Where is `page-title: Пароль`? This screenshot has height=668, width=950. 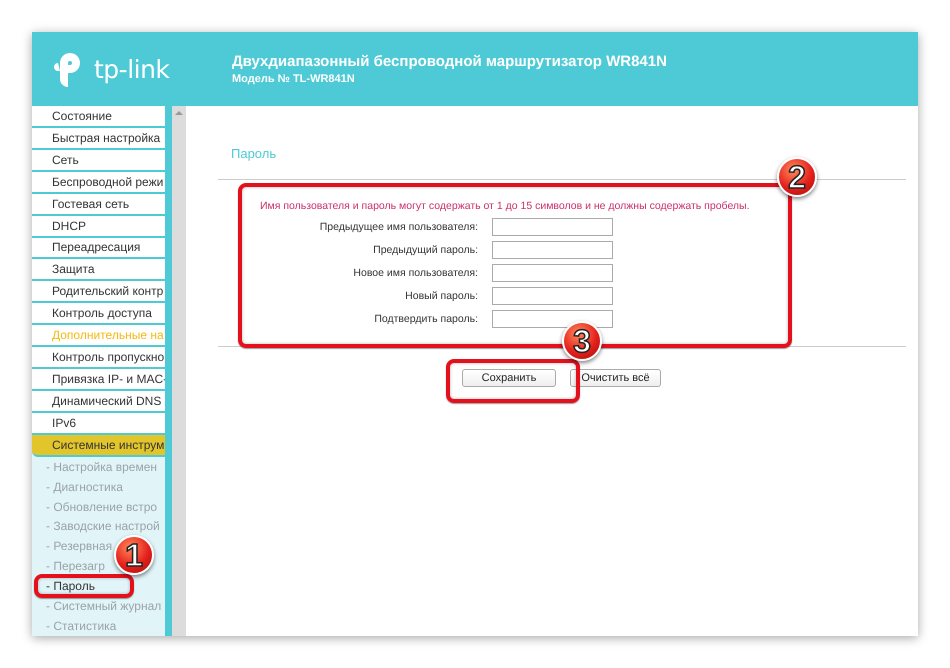 page-title: Пароль is located at coordinates (253, 153).